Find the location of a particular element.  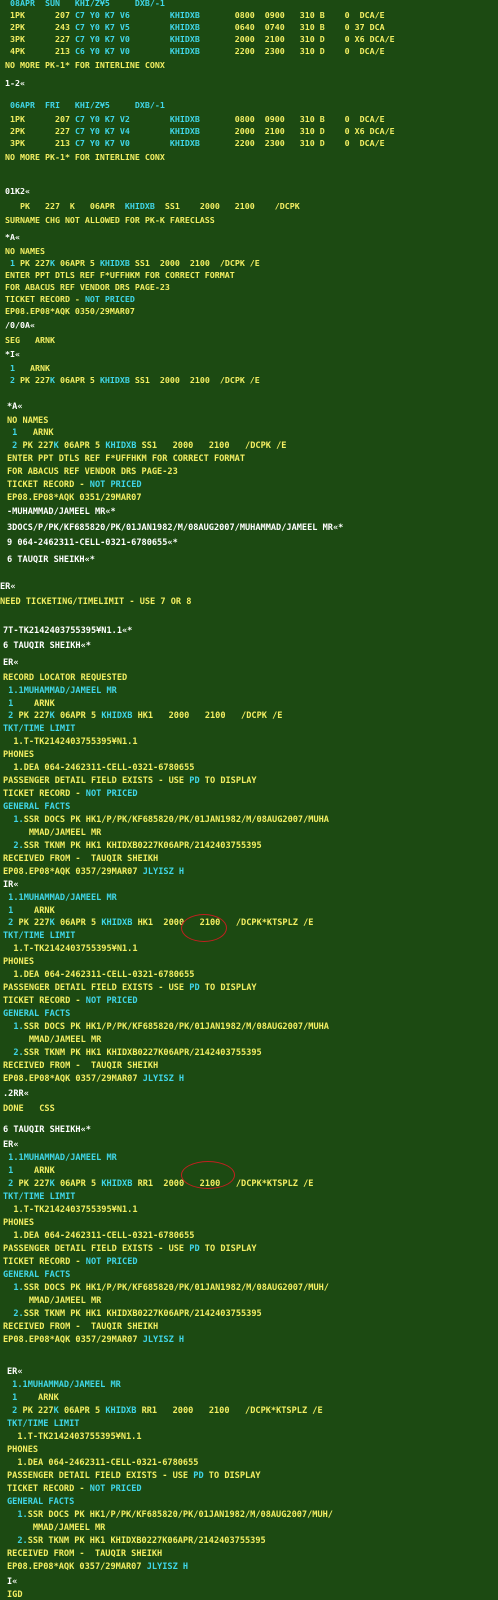

terminal-line: 1.T-TK2142403755395¥N1.1 is located at coordinates (70, 742).